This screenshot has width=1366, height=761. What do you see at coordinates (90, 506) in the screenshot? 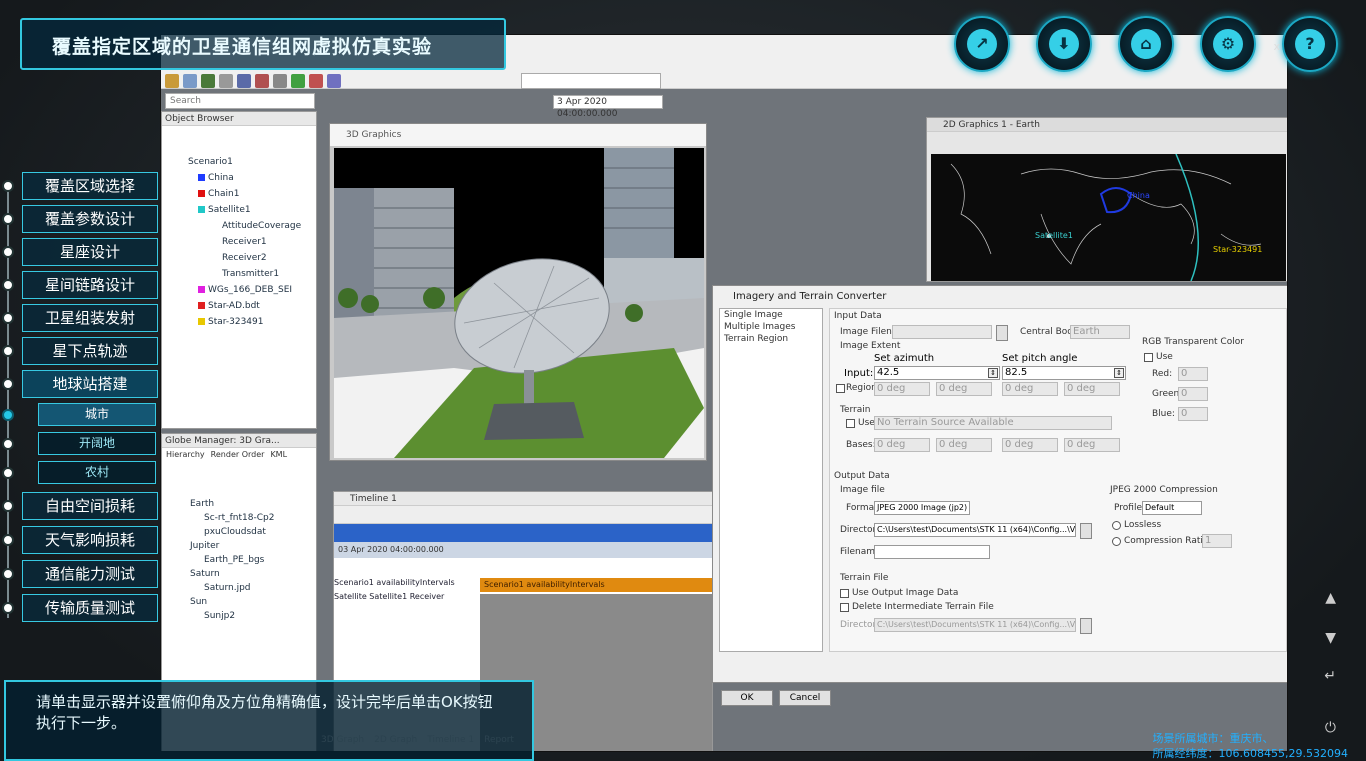
I see `menu-step: 自由空间损耗` at bounding box center [90, 506].